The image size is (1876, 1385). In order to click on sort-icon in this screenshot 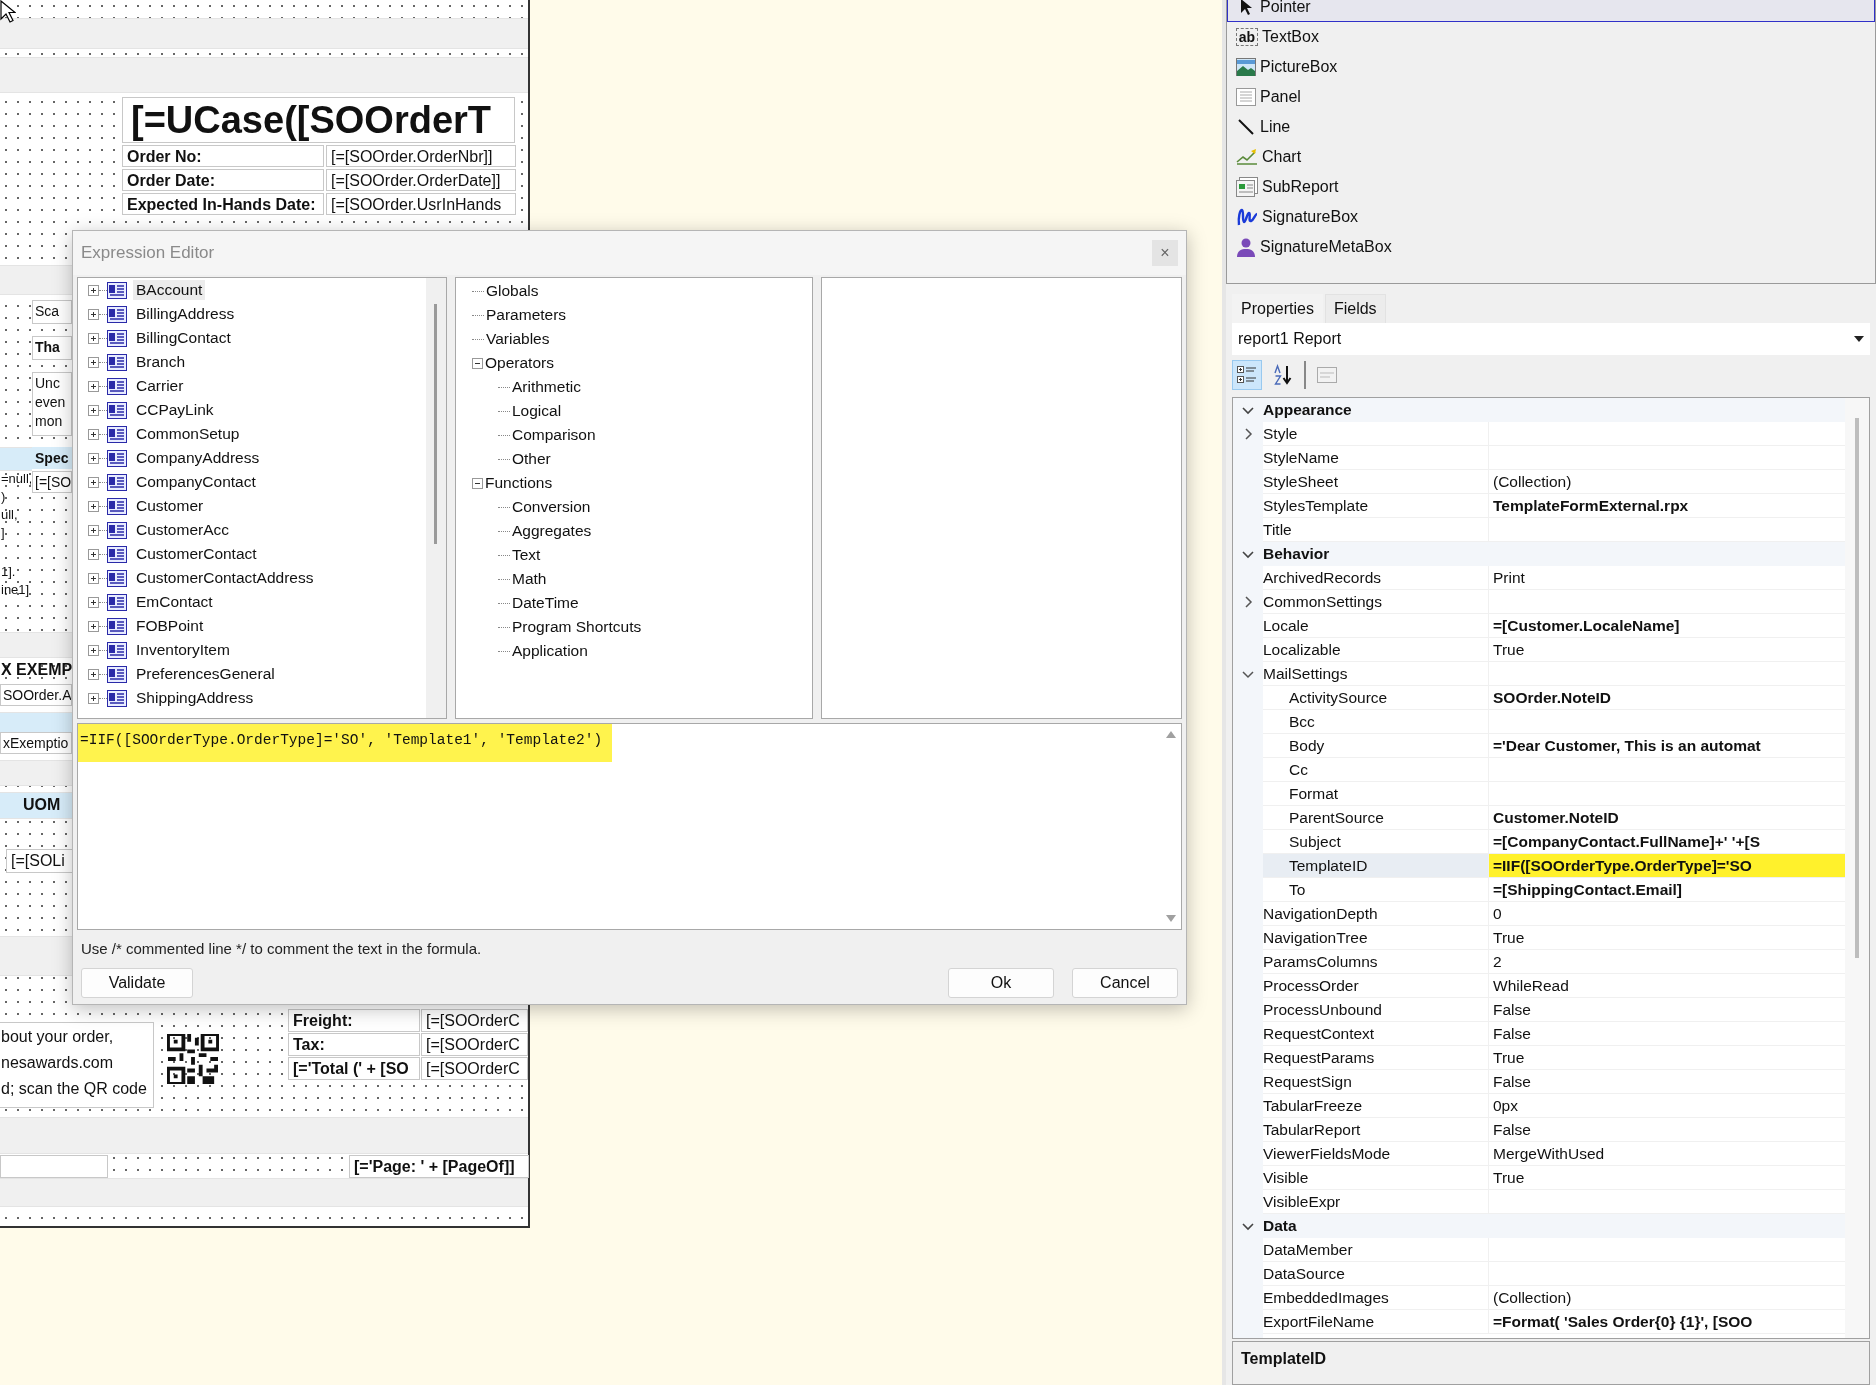, I will do `click(1283, 375)`.